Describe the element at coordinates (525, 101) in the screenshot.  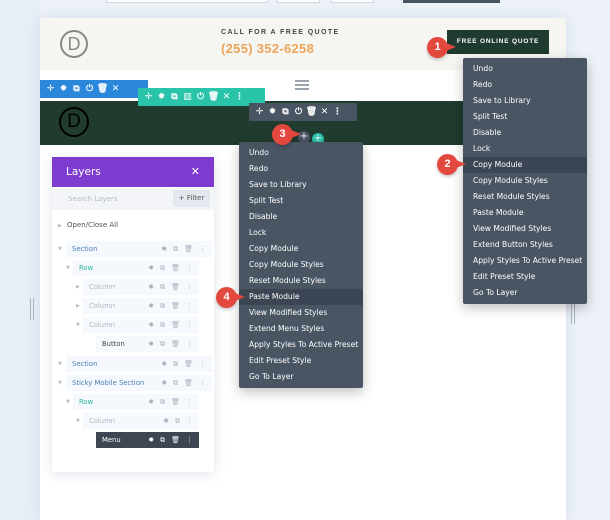
I see `menu-item-save-to-library: Save to Library` at that location.